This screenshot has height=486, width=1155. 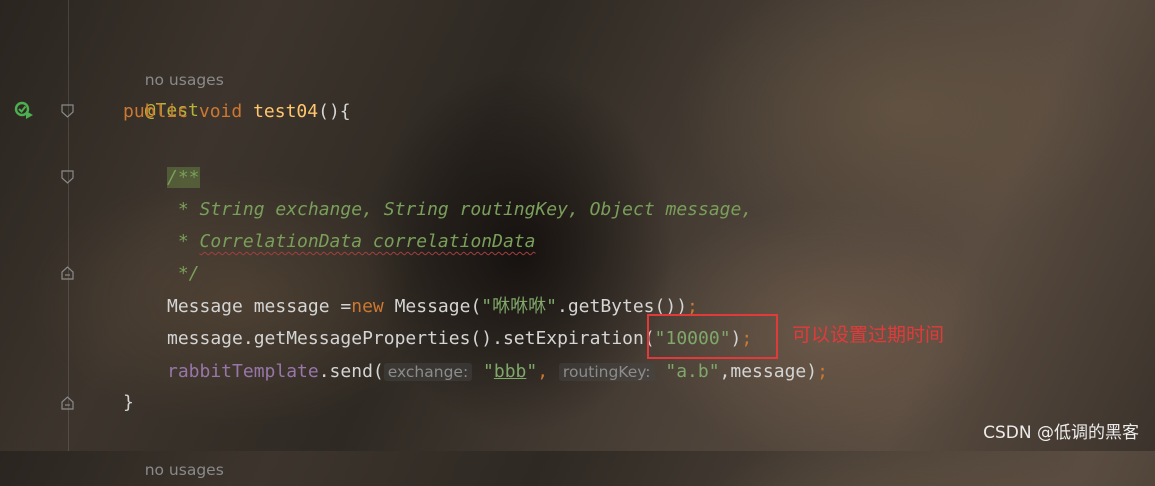 I want to click on doc-comment-line-2: * CorrelationData correlationData, so click(x=351, y=242).